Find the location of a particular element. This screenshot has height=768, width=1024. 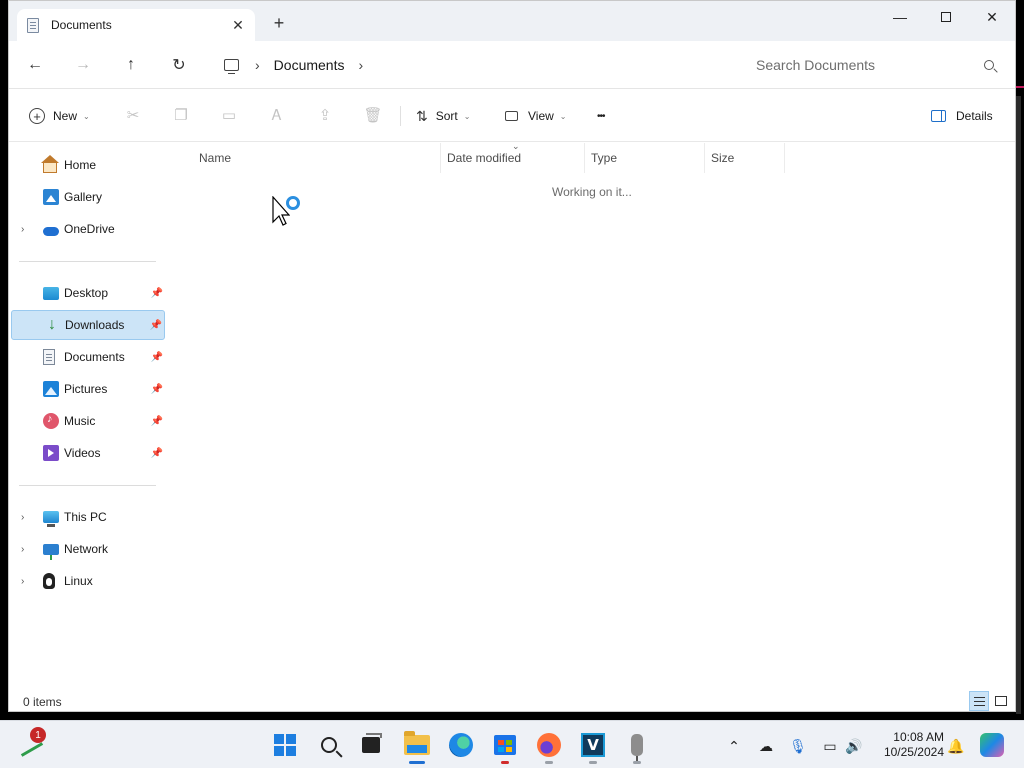

tiles-view-icon is located at coordinates (1001, 701).